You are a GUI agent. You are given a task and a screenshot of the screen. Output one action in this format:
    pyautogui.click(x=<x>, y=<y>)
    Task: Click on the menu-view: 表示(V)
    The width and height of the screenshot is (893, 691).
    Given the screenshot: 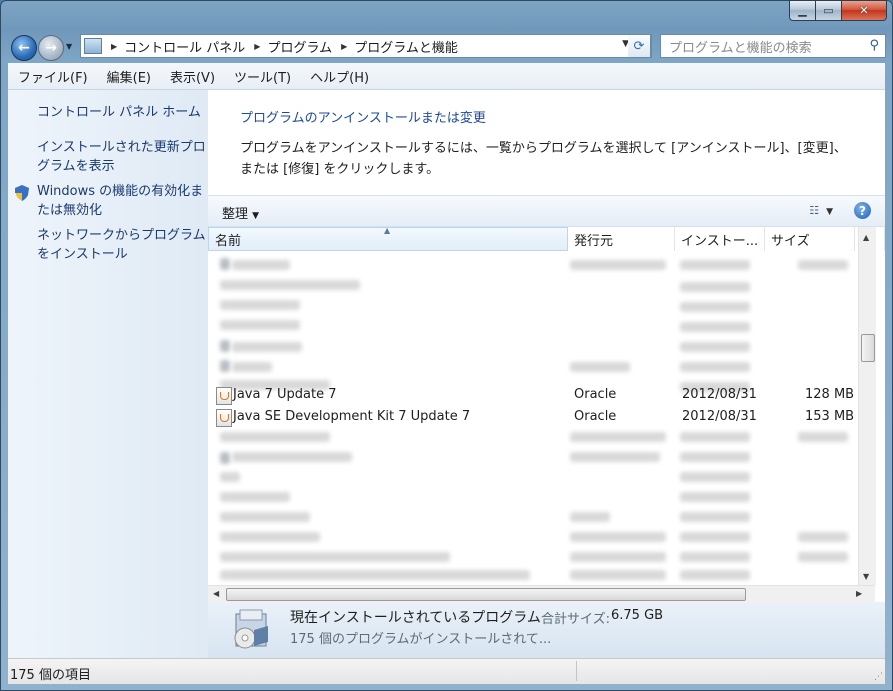 What is the action you would take?
    pyautogui.click(x=192, y=76)
    